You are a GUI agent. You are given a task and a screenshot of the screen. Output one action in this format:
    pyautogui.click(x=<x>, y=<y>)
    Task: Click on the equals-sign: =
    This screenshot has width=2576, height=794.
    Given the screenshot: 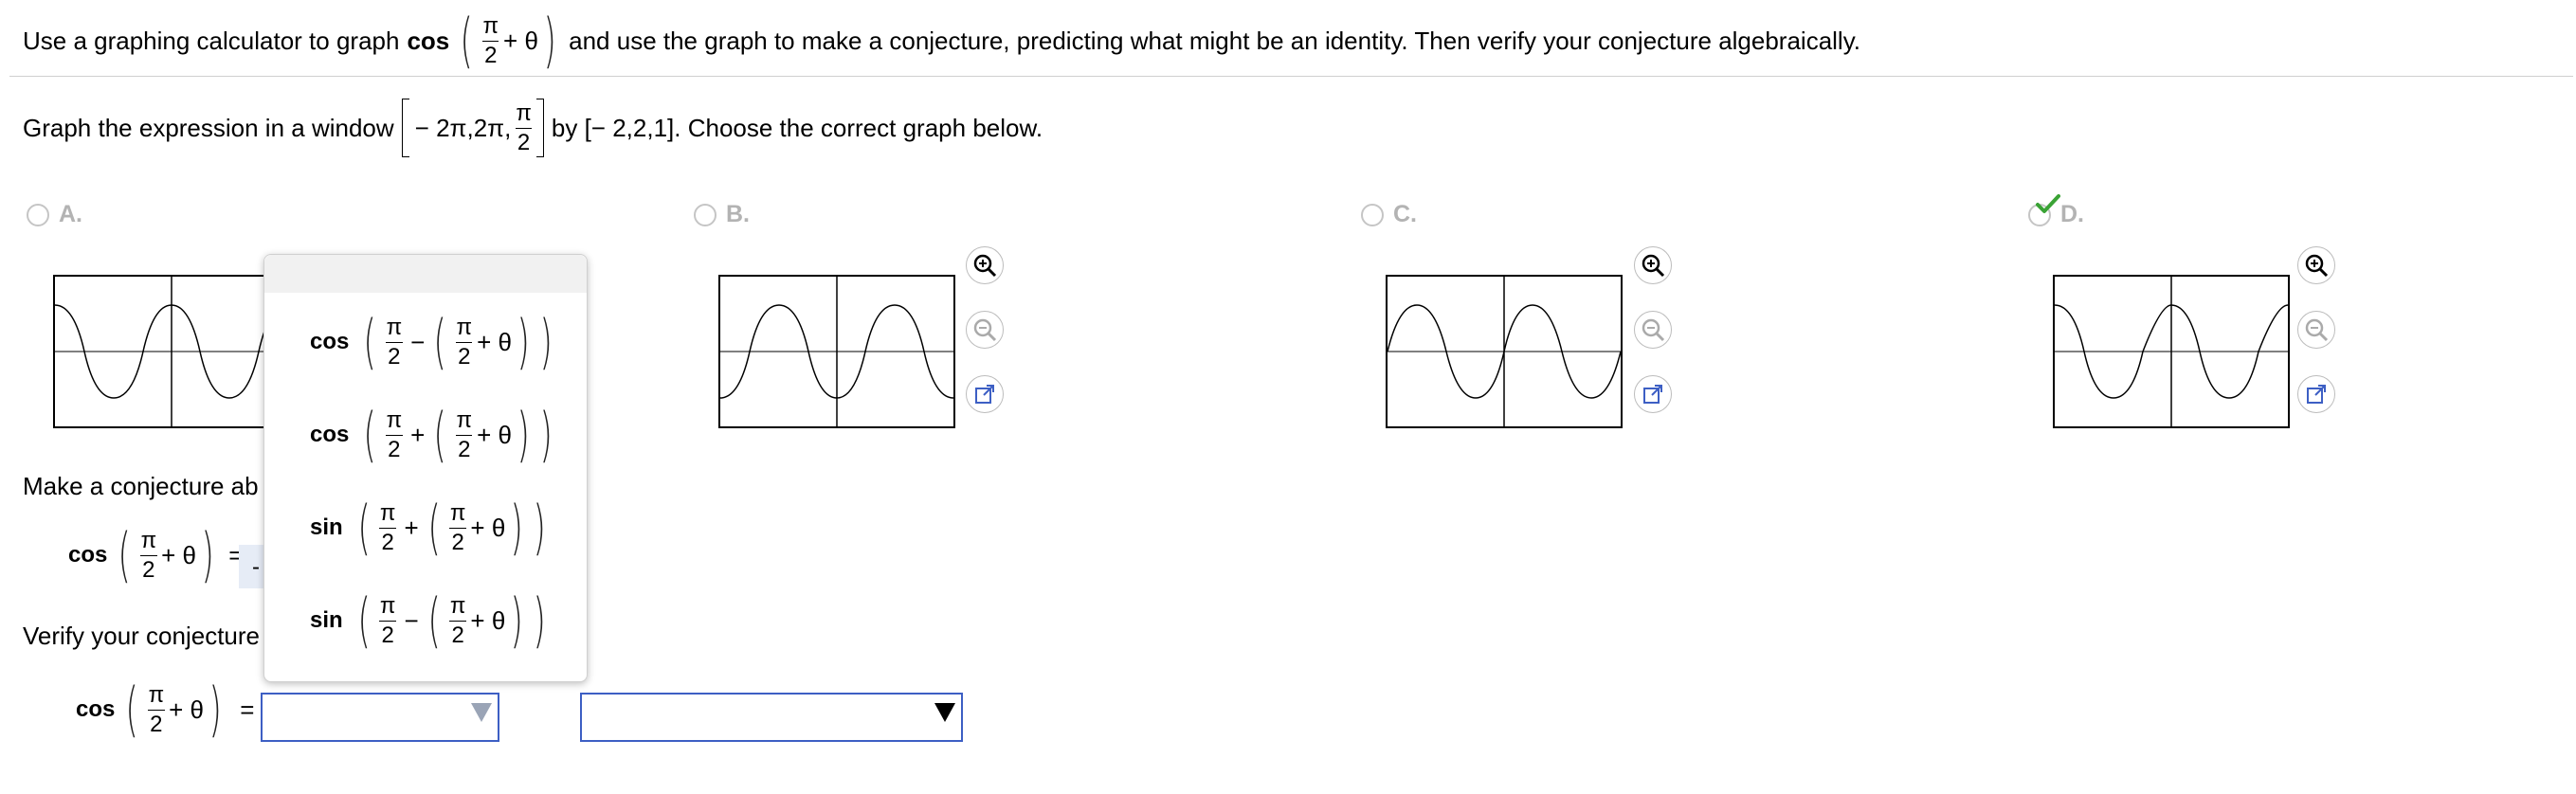 What is the action you would take?
    pyautogui.click(x=247, y=709)
    